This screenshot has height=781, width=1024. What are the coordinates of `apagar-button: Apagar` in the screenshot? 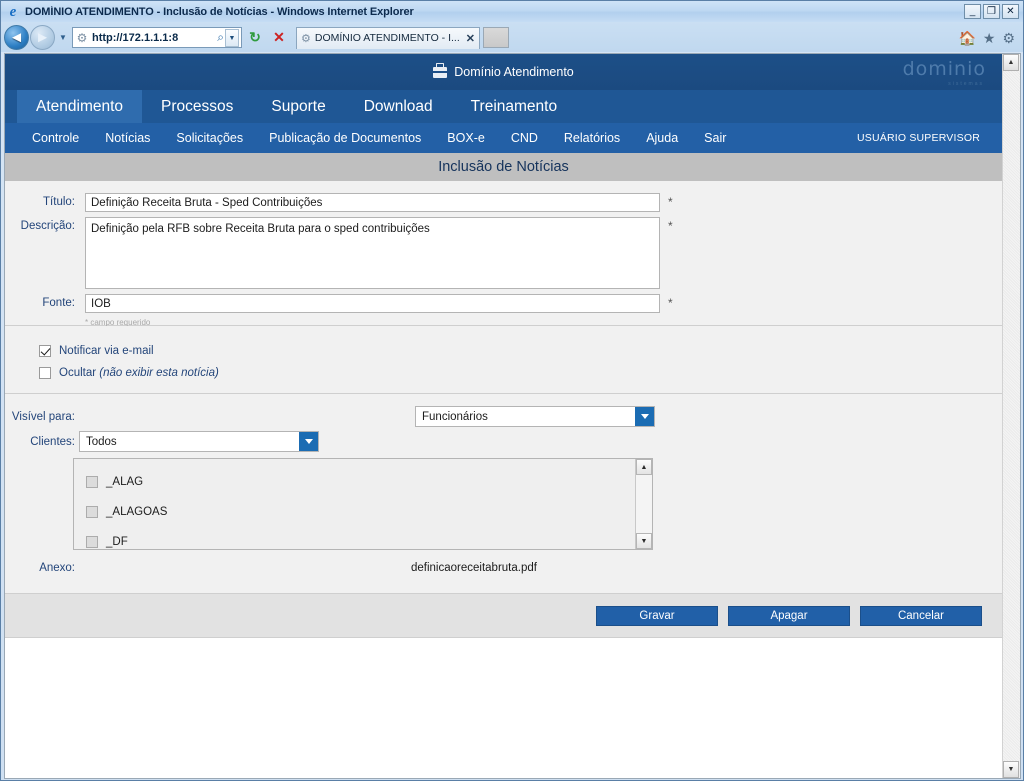 It's located at (789, 615).